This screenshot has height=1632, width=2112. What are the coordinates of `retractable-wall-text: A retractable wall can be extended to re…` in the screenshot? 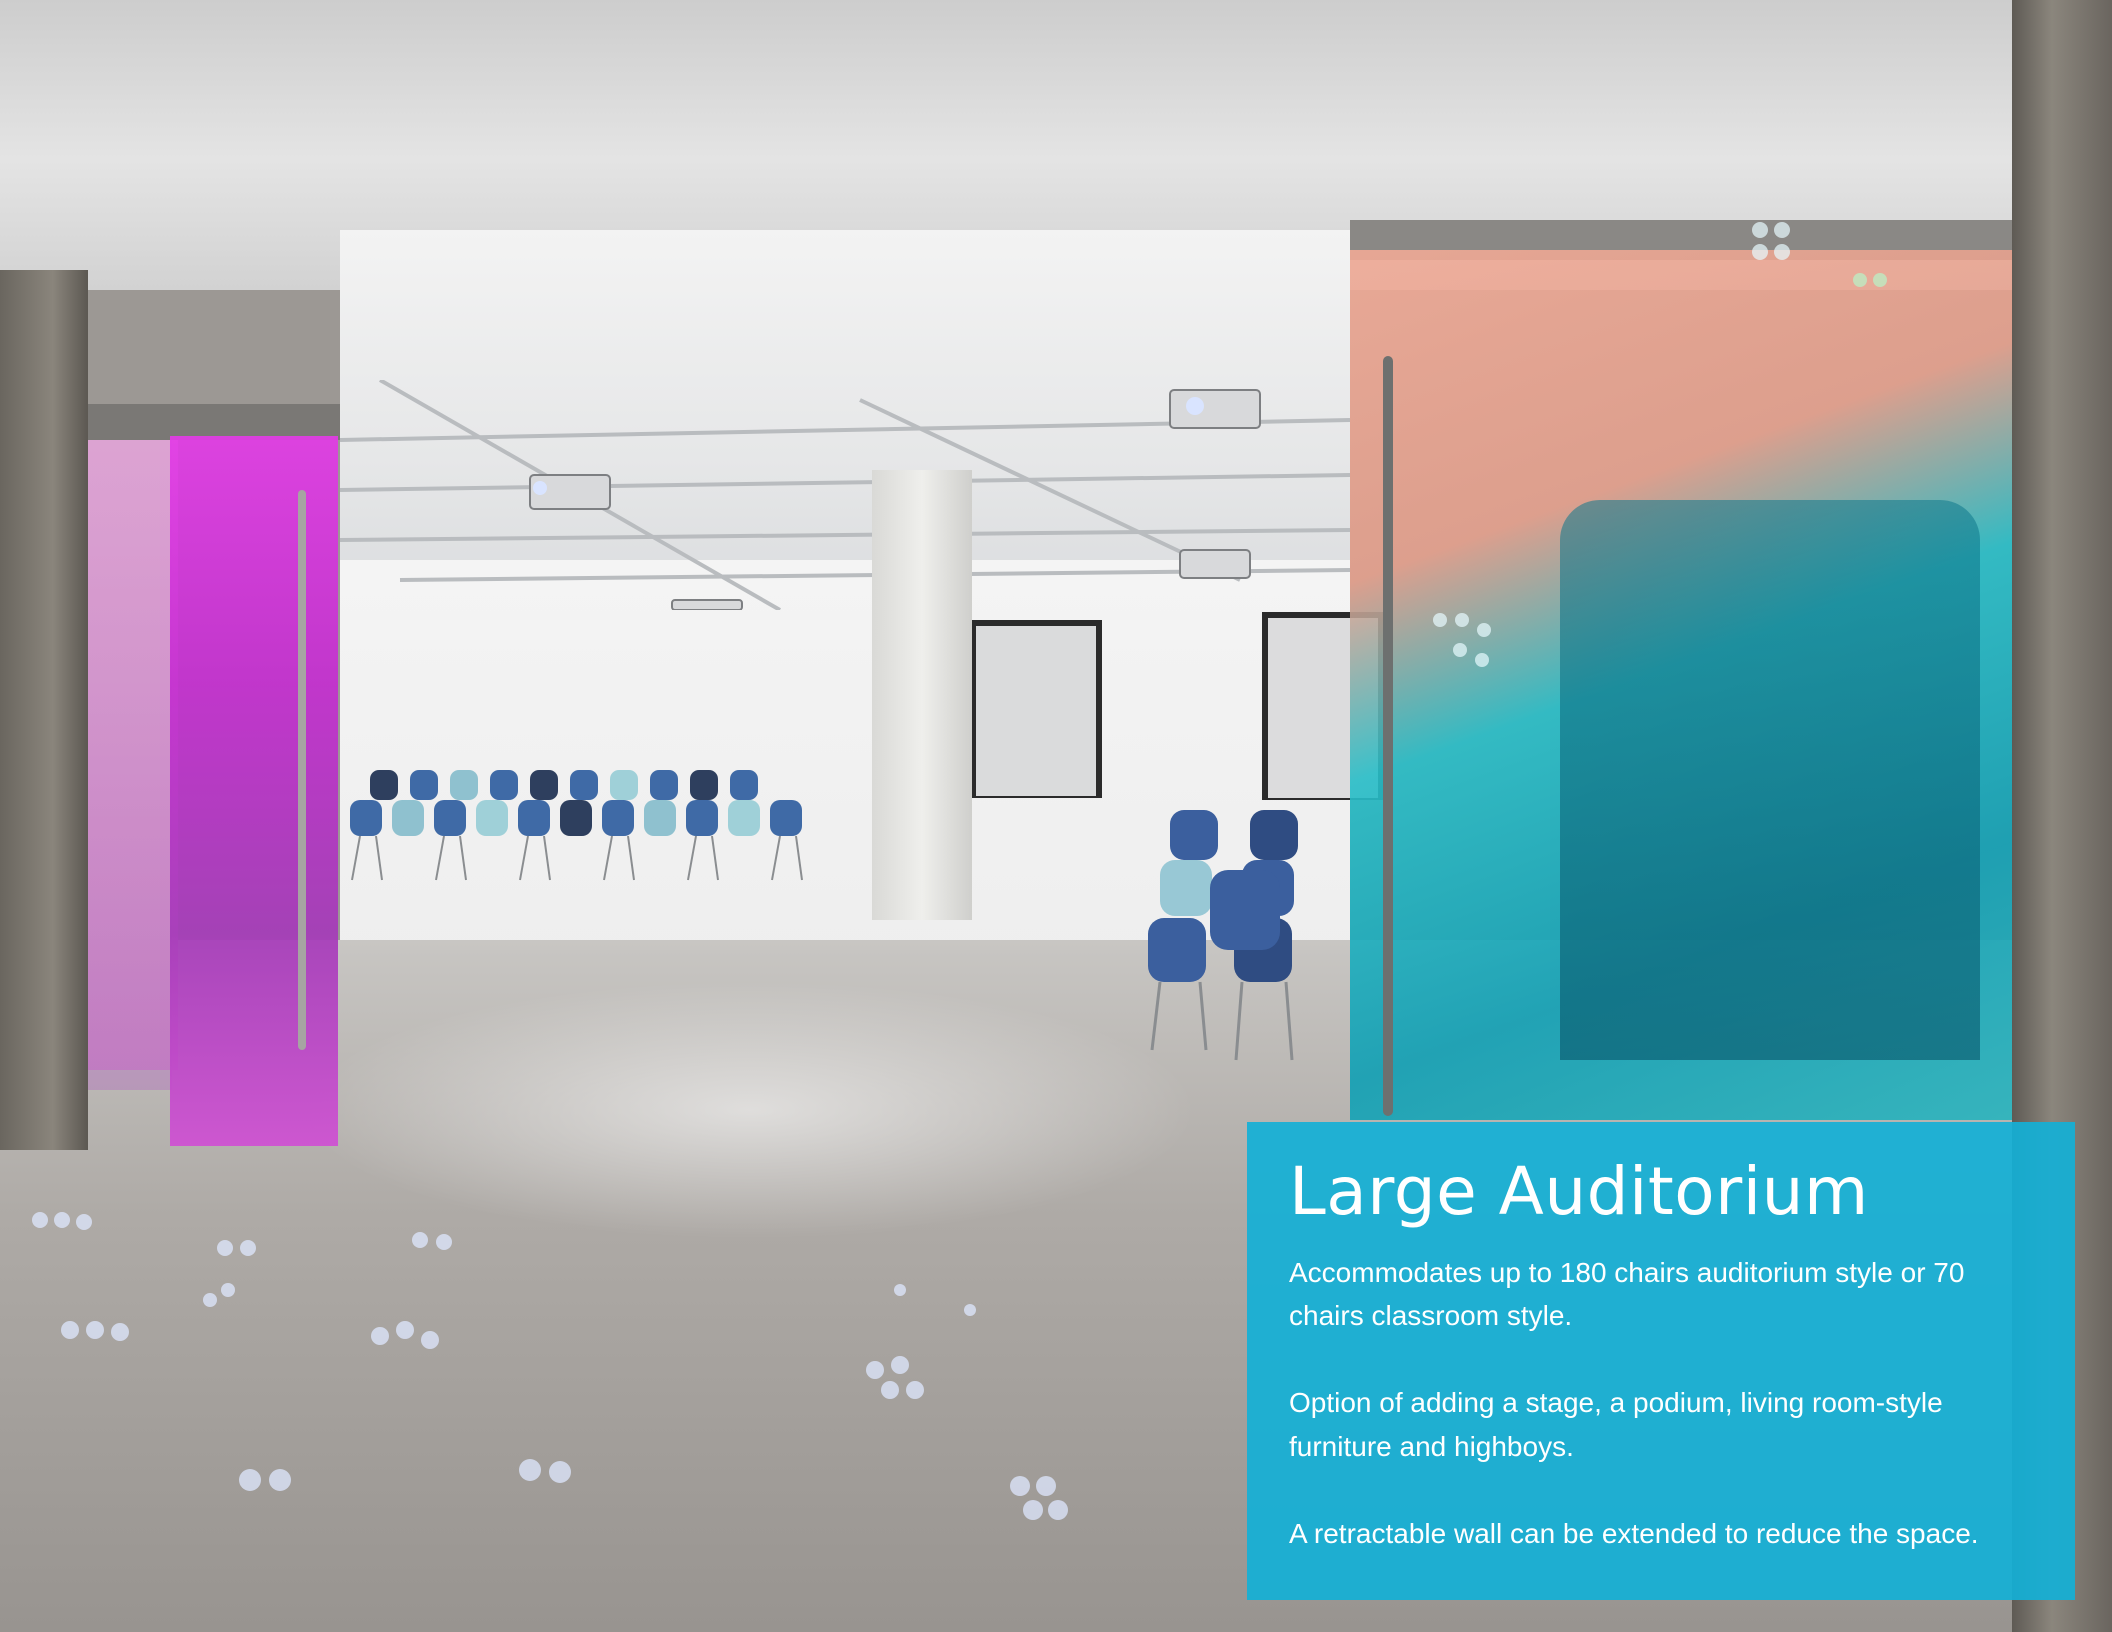 It's located at (1634, 1534).